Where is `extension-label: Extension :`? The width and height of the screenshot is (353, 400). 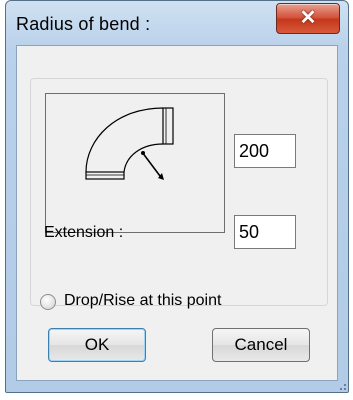 extension-label: Extension : is located at coordinates (84, 232).